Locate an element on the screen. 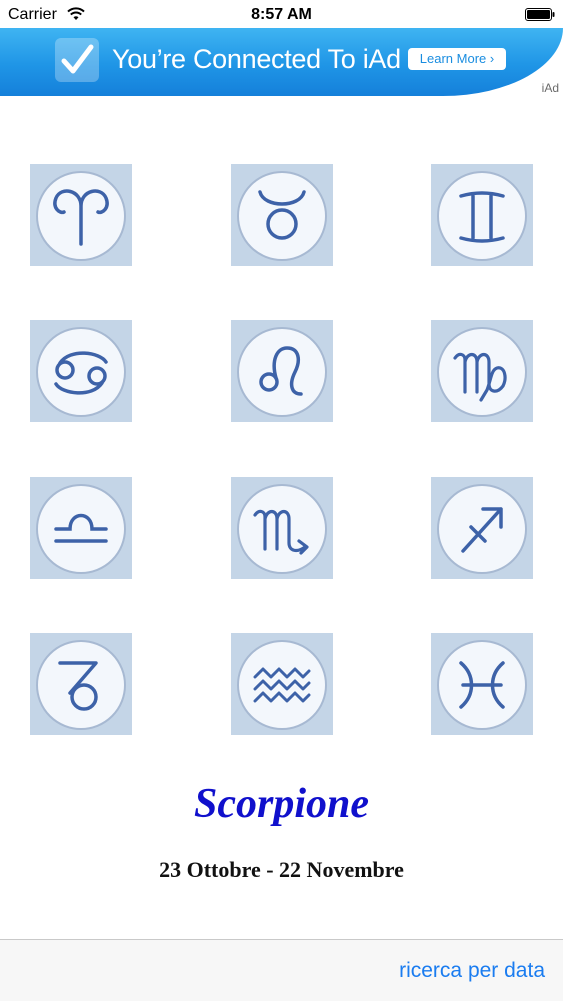 The height and width of the screenshot is (1001, 563). selected-sign-name: Scorpione is located at coordinates (281, 804).